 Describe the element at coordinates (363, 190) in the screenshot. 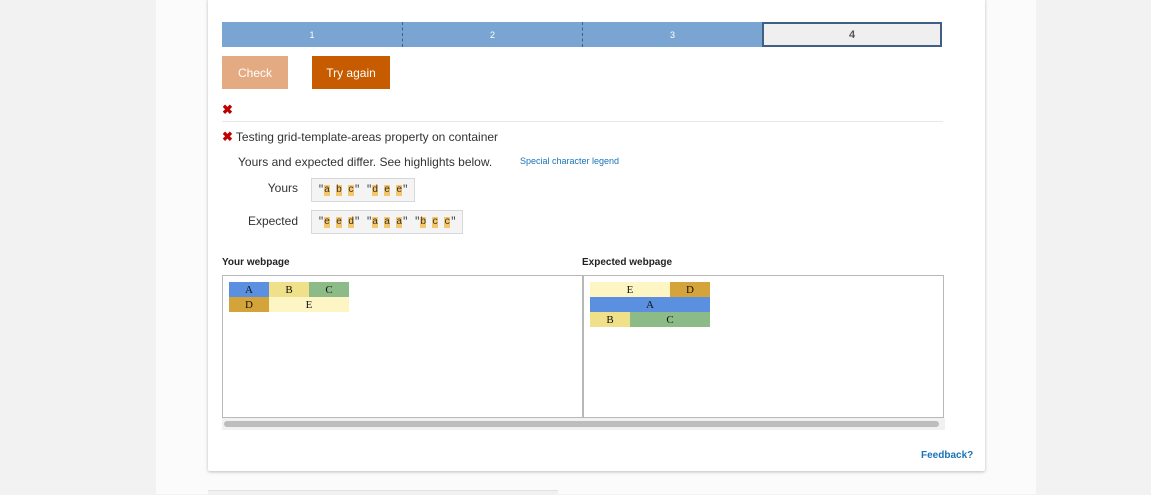

I see `yours-value: " a b c " " d e e "` at that location.